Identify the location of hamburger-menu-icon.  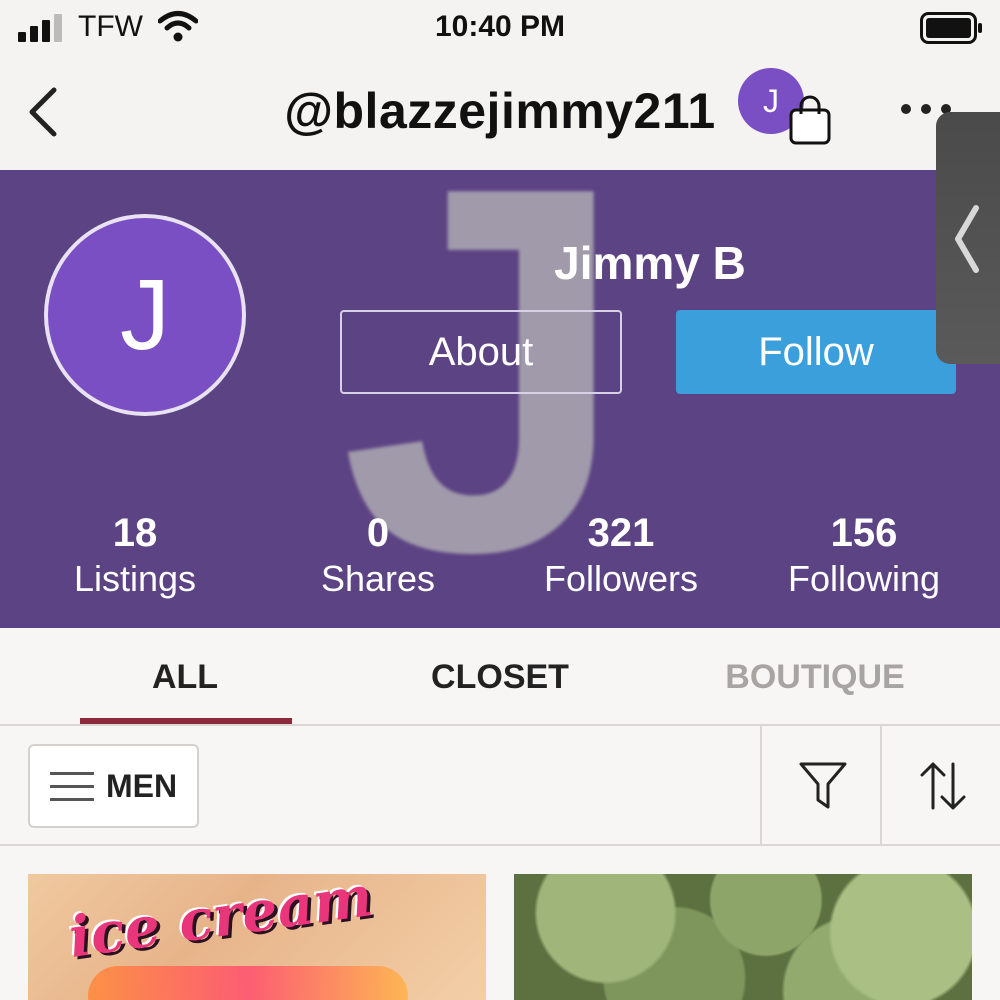
(72, 786).